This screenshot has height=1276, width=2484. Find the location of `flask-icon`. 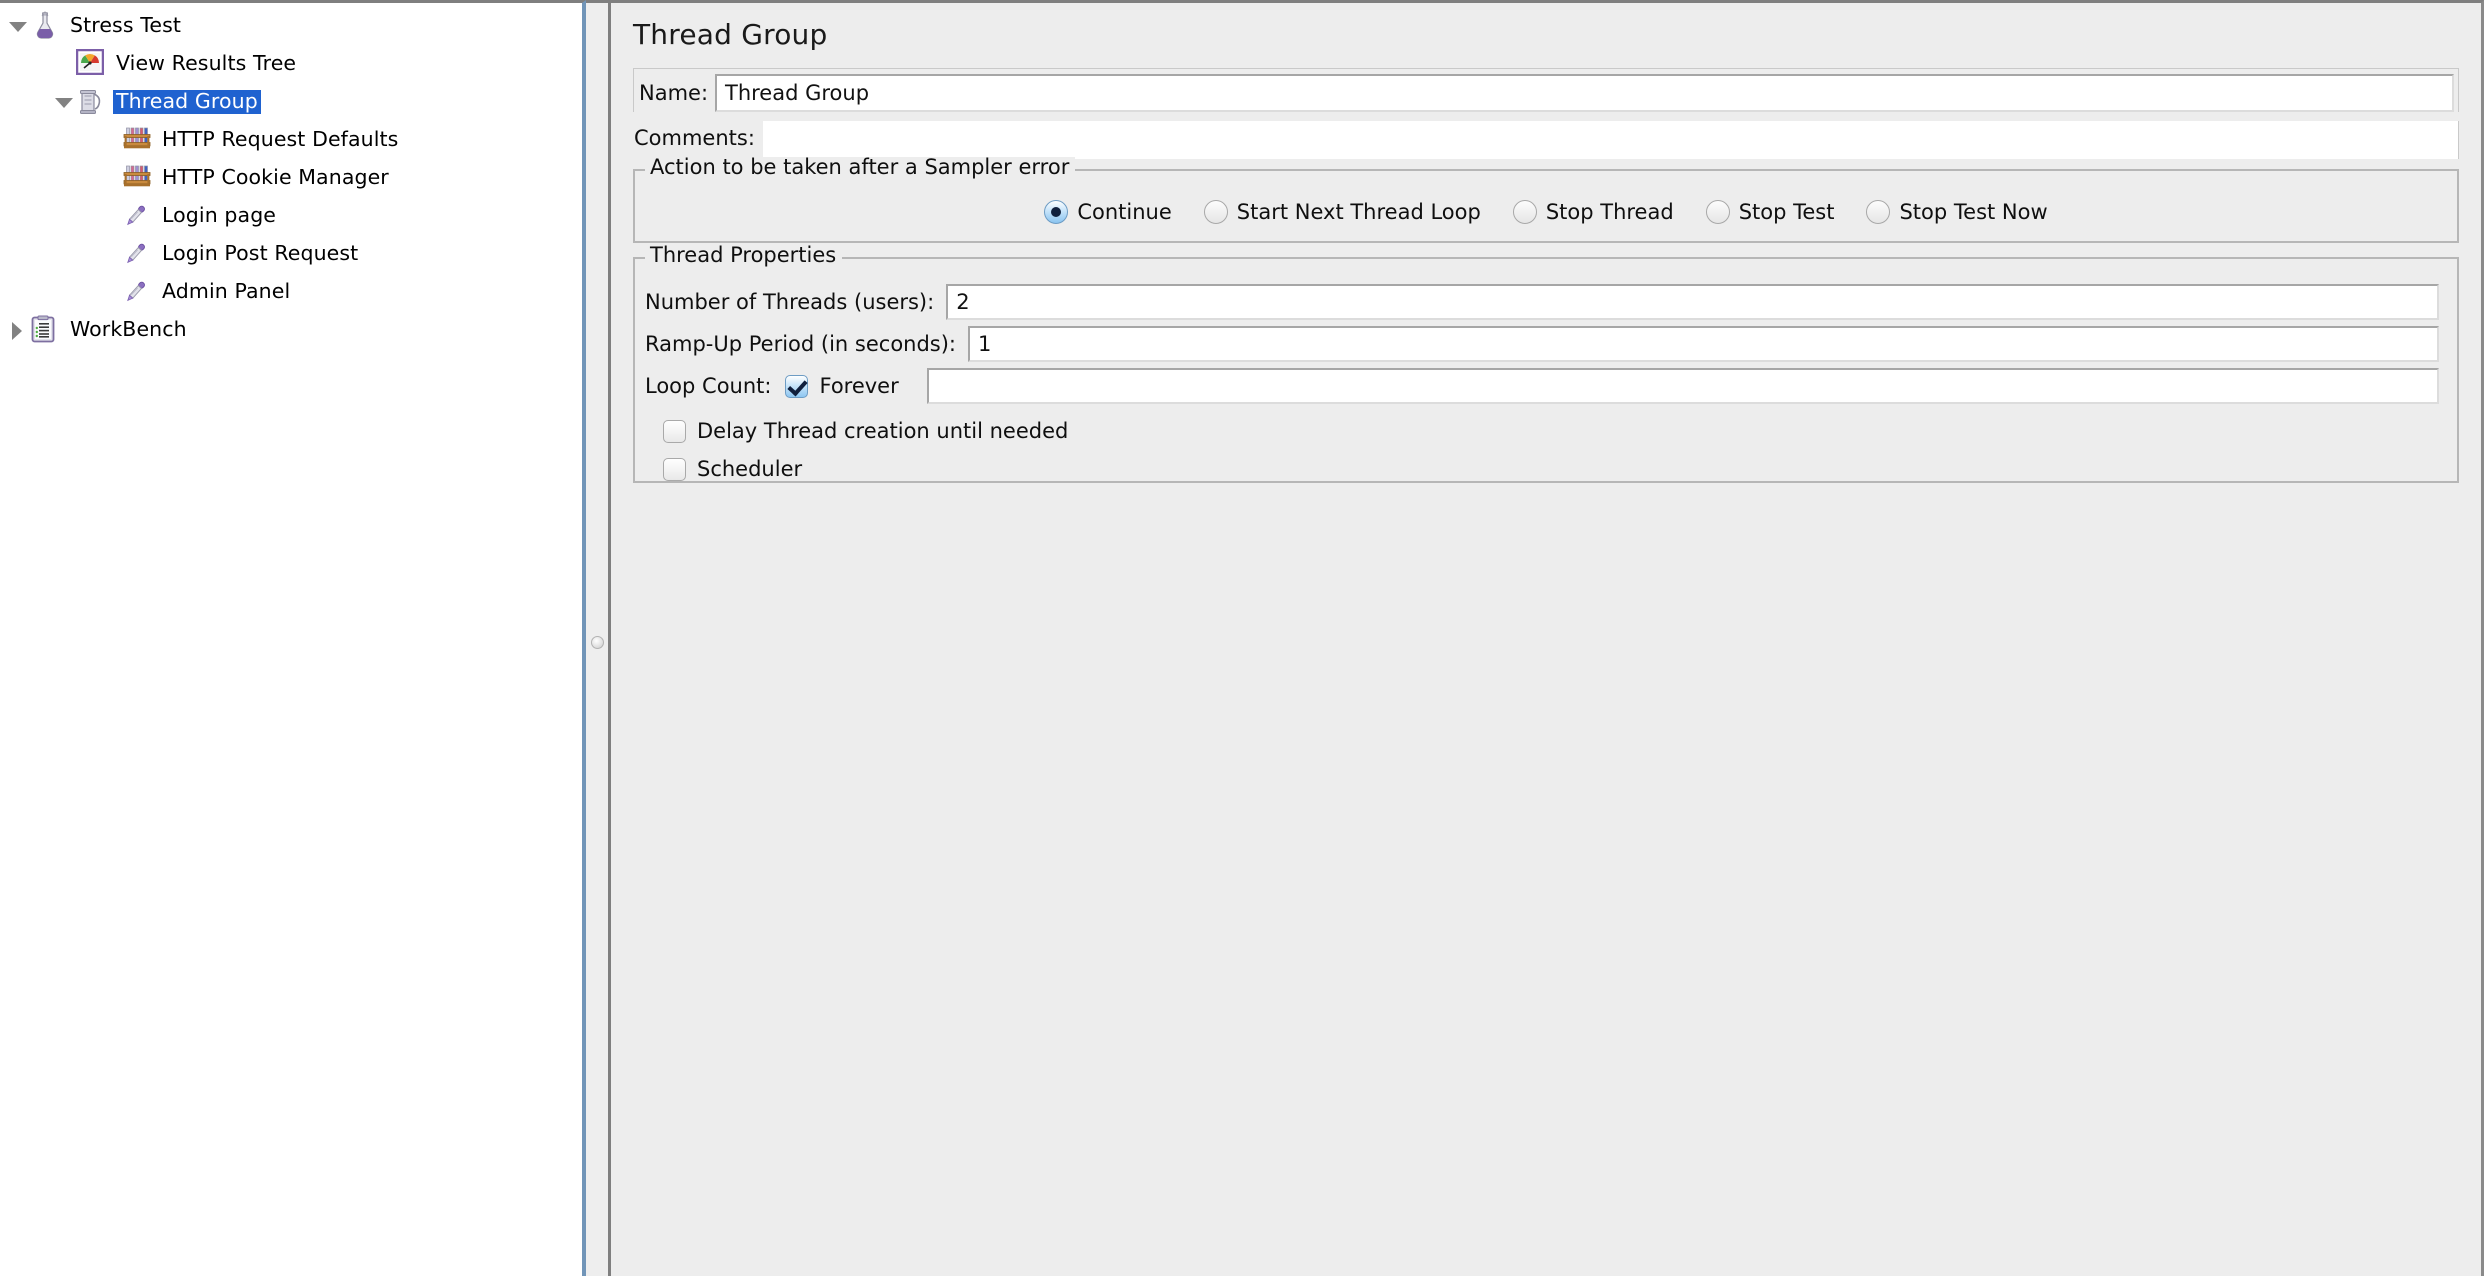

flask-icon is located at coordinates (45, 26).